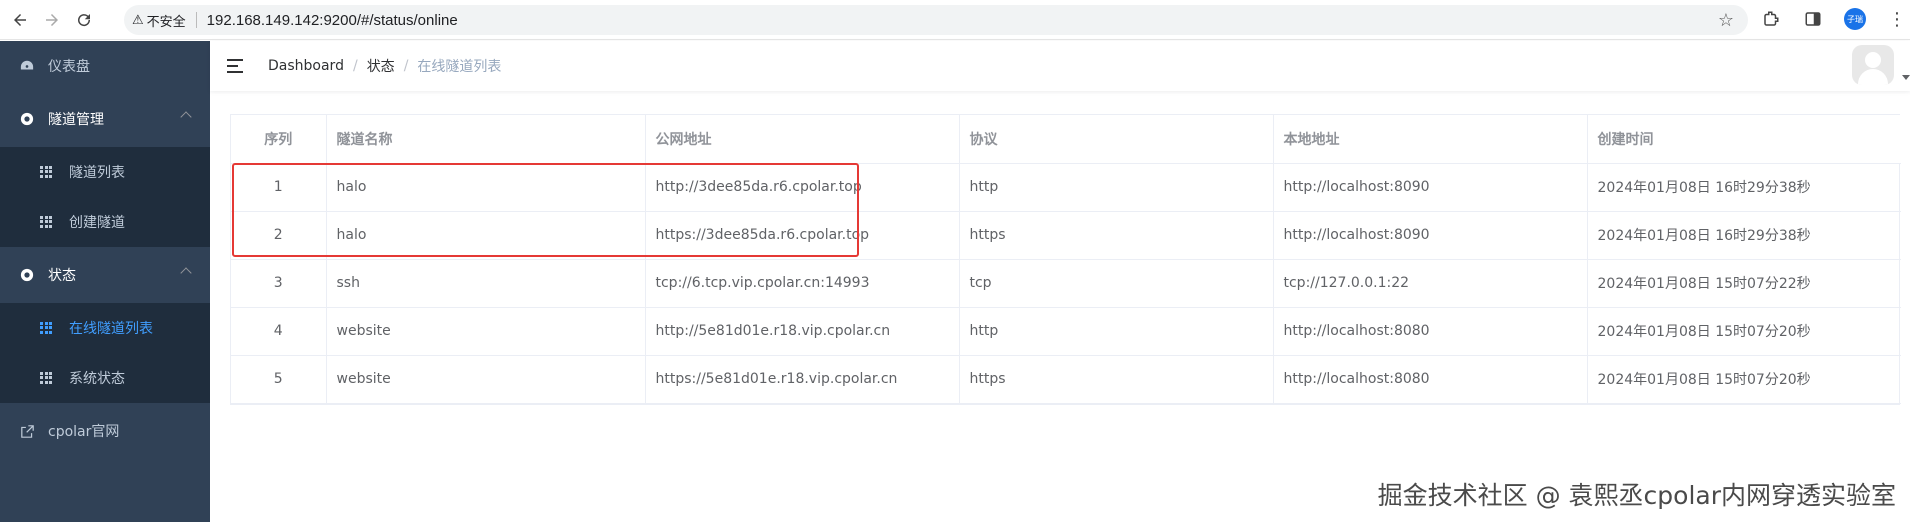 The width and height of the screenshot is (1910, 522). What do you see at coordinates (459, 67) in the screenshot?
I see `breadcrumb-current: 在线隧道列表` at bounding box center [459, 67].